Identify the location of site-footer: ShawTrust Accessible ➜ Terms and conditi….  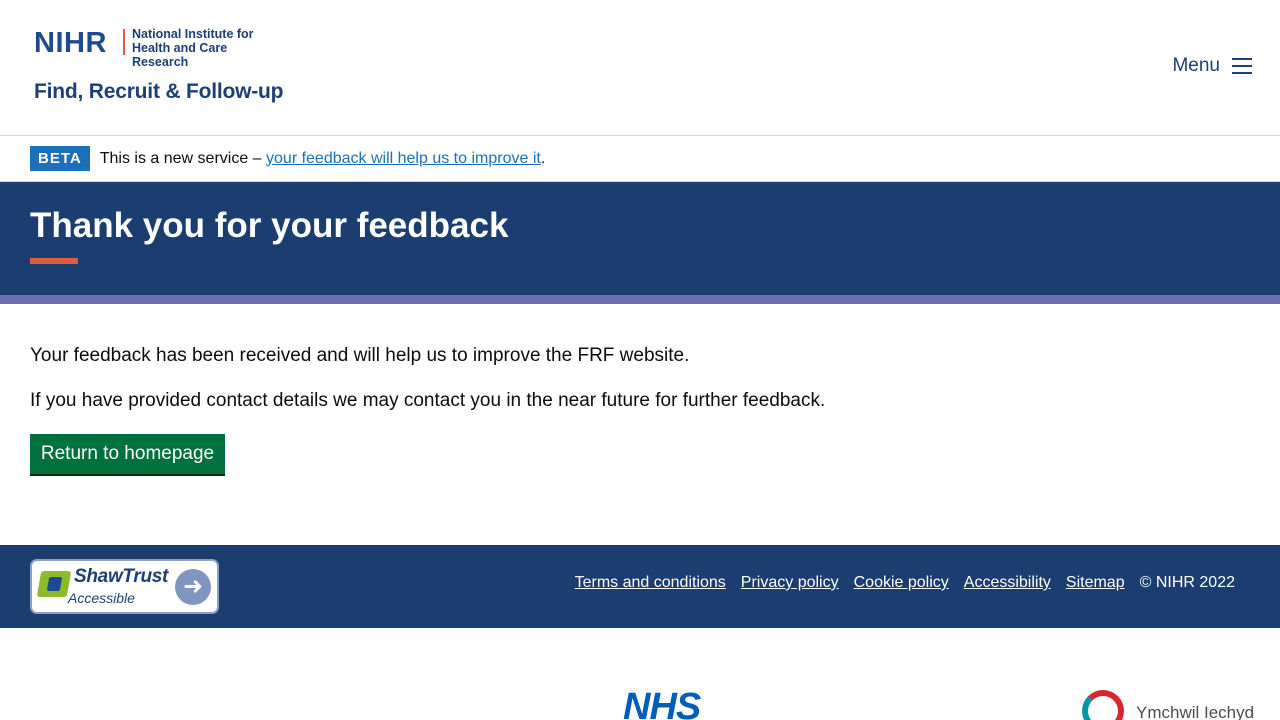
(640, 586).